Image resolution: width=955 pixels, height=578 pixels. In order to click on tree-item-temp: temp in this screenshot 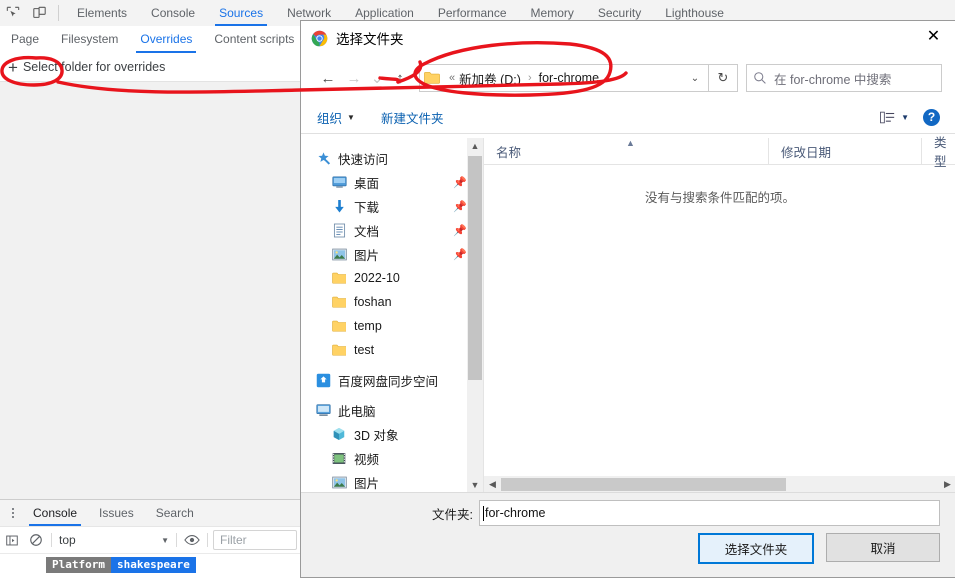, I will do `click(392, 326)`.